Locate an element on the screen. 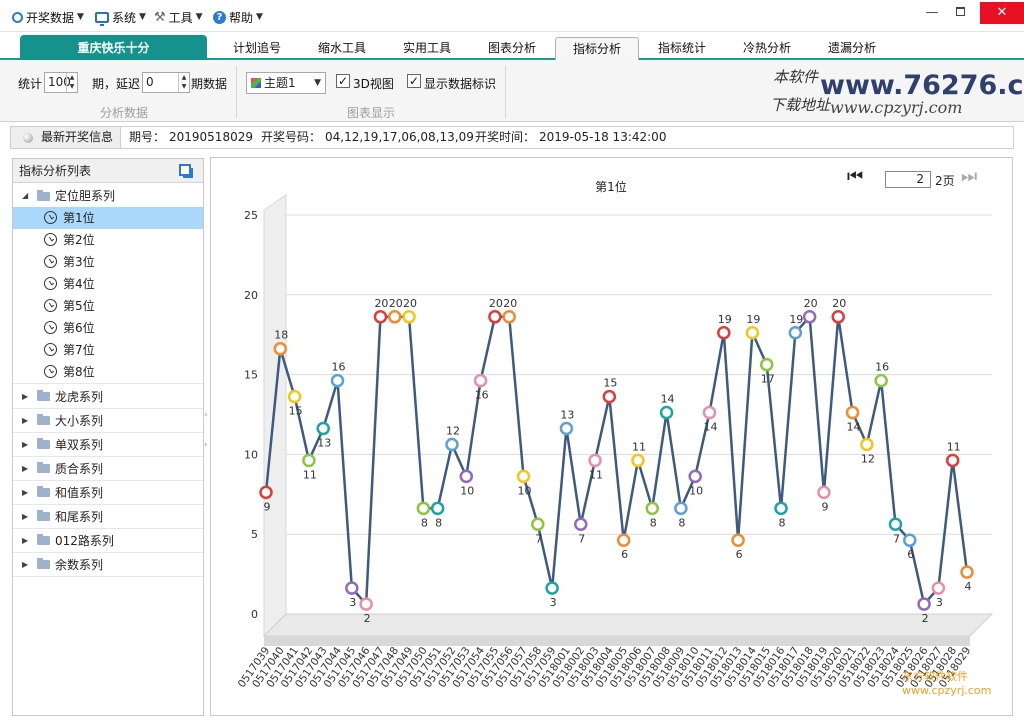 The height and width of the screenshot is (728, 1024). tree-item-pos6: 第6位 is located at coordinates (108, 328).